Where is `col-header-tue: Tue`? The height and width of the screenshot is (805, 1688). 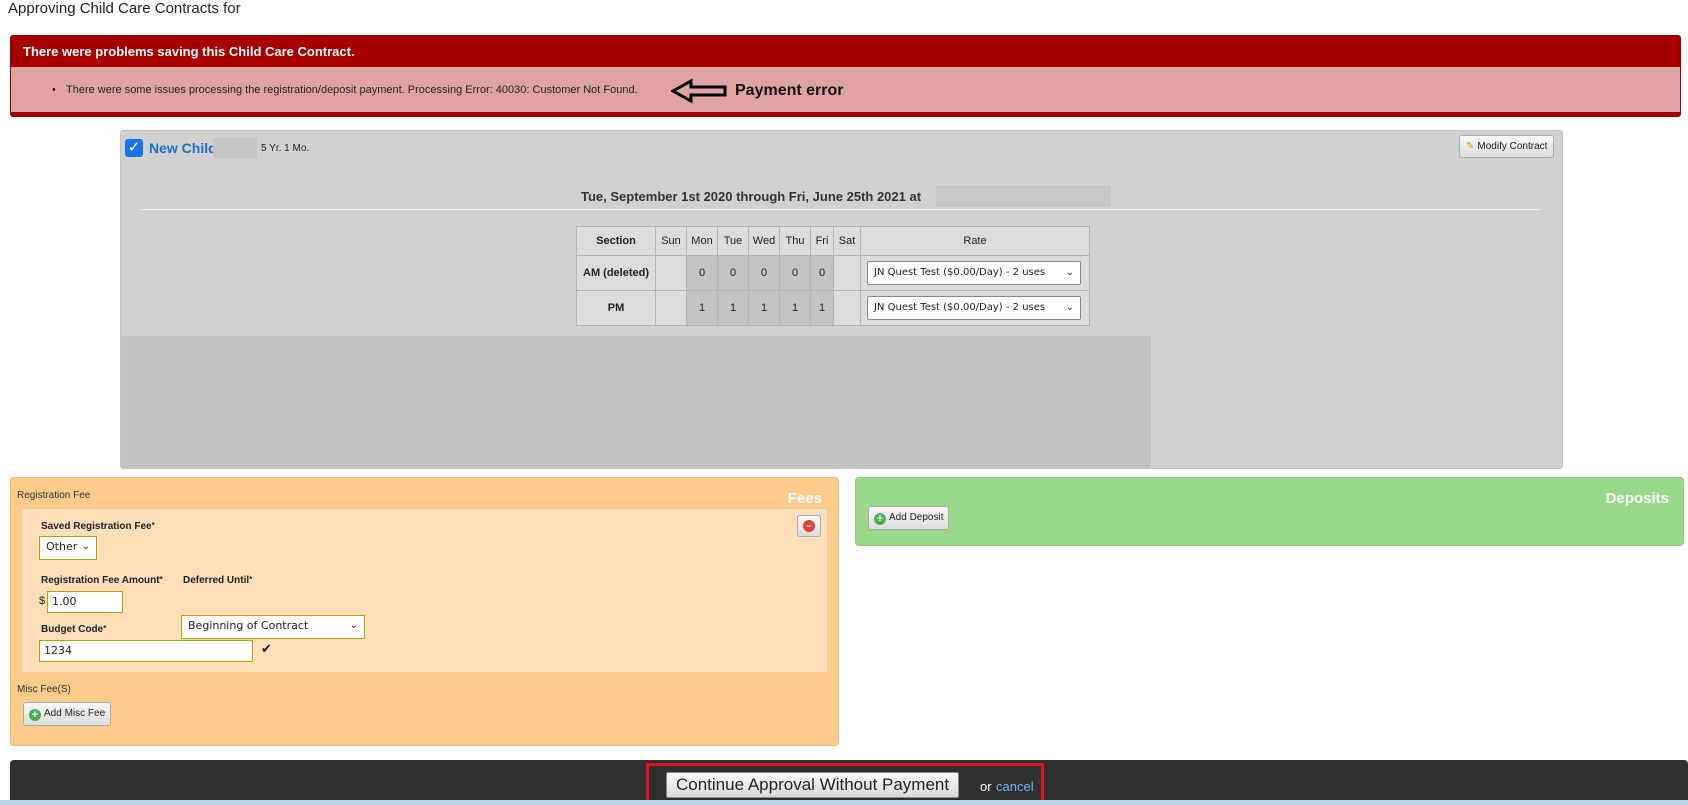 col-header-tue: Tue is located at coordinates (733, 241).